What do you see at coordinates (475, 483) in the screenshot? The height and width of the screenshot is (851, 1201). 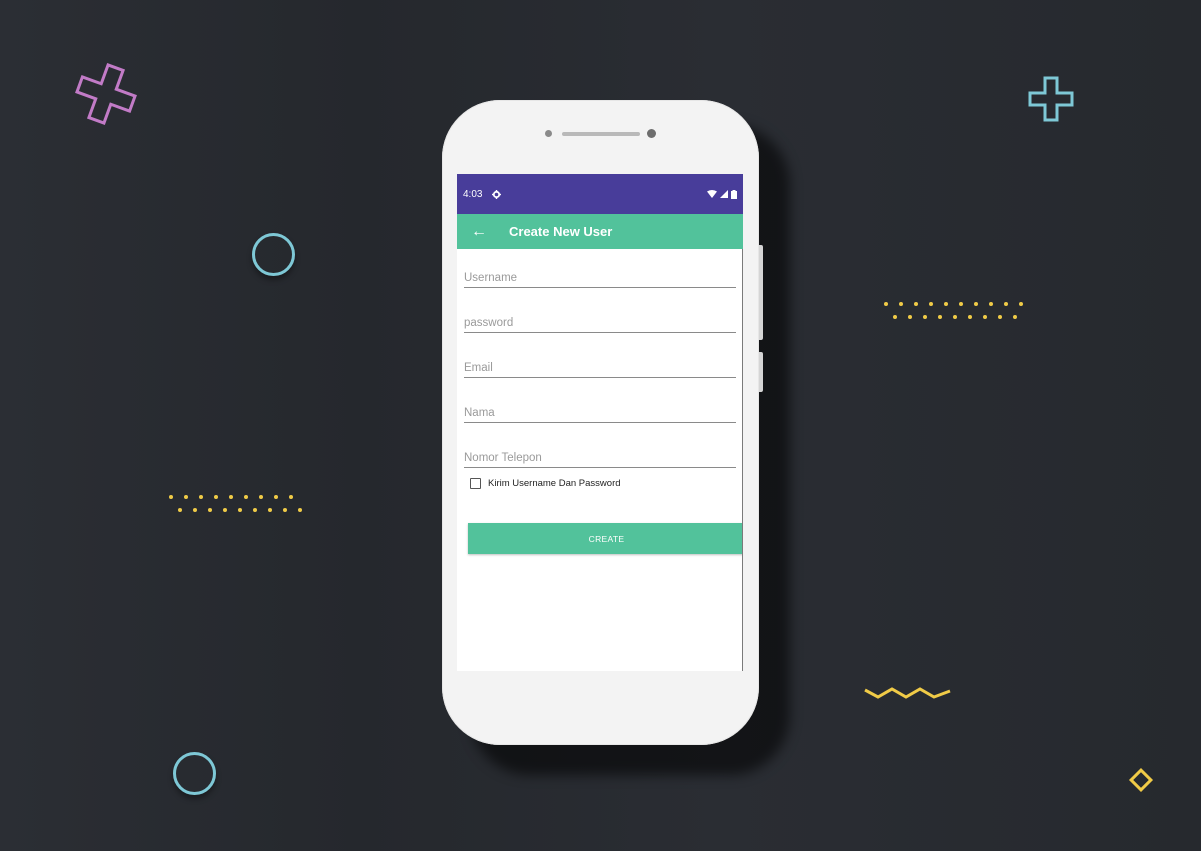 I see `send-credentials-checkbox` at bounding box center [475, 483].